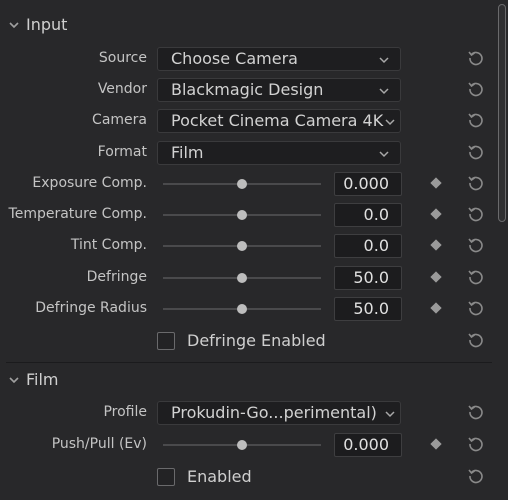  I want to click on source-dropdown: Choose Camera, so click(279, 59).